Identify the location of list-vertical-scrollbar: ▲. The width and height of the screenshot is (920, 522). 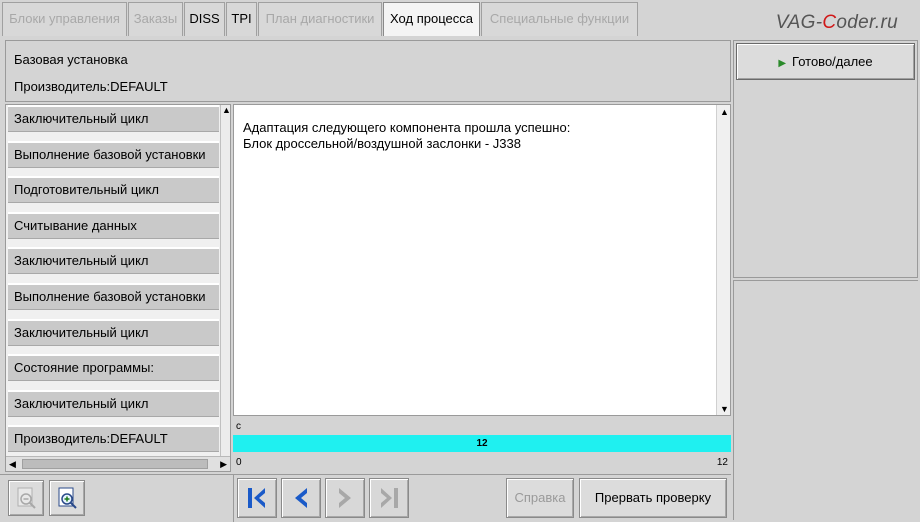
(225, 281).